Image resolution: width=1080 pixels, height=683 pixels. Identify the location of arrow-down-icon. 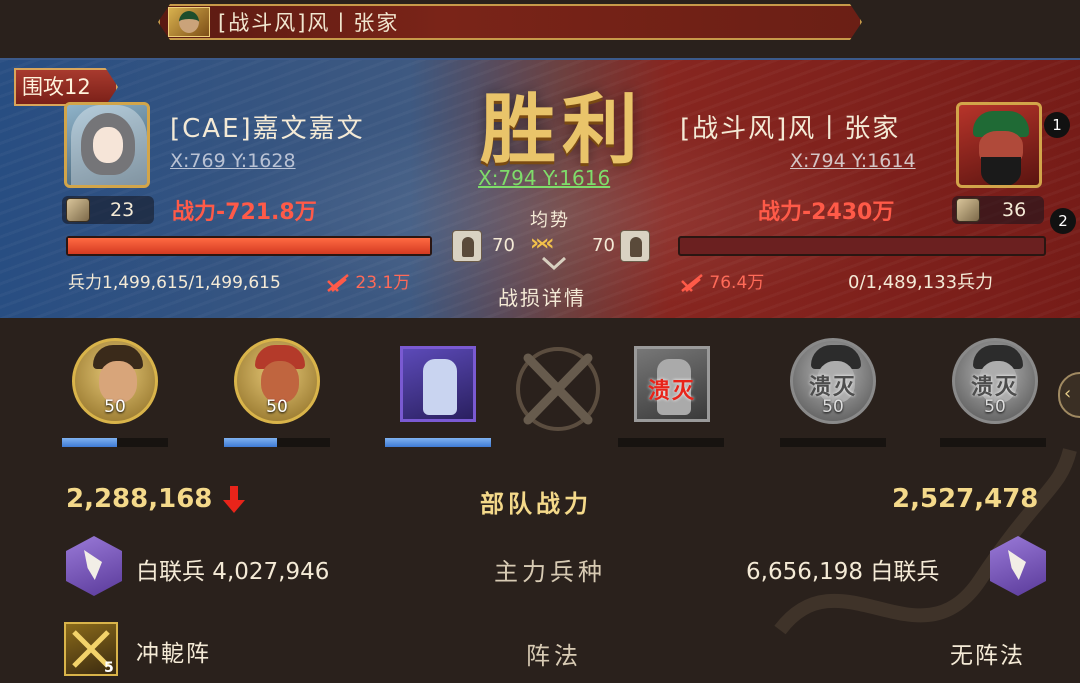
(234, 499).